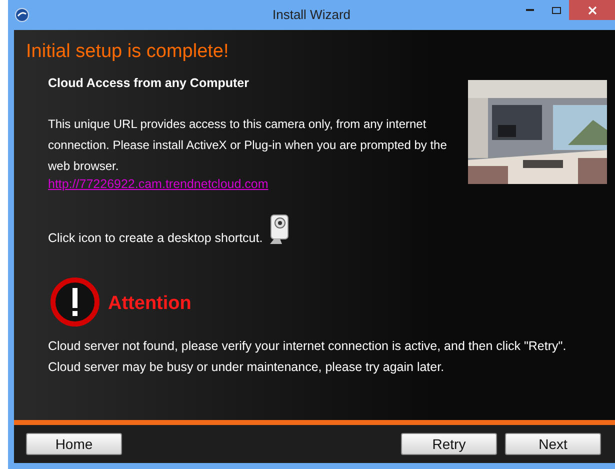 Image resolution: width=615 pixels, height=469 pixels. What do you see at coordinates (74, 444) in the screenshot?
I see `wizard-button: Home` at bounding box center [74, 444].